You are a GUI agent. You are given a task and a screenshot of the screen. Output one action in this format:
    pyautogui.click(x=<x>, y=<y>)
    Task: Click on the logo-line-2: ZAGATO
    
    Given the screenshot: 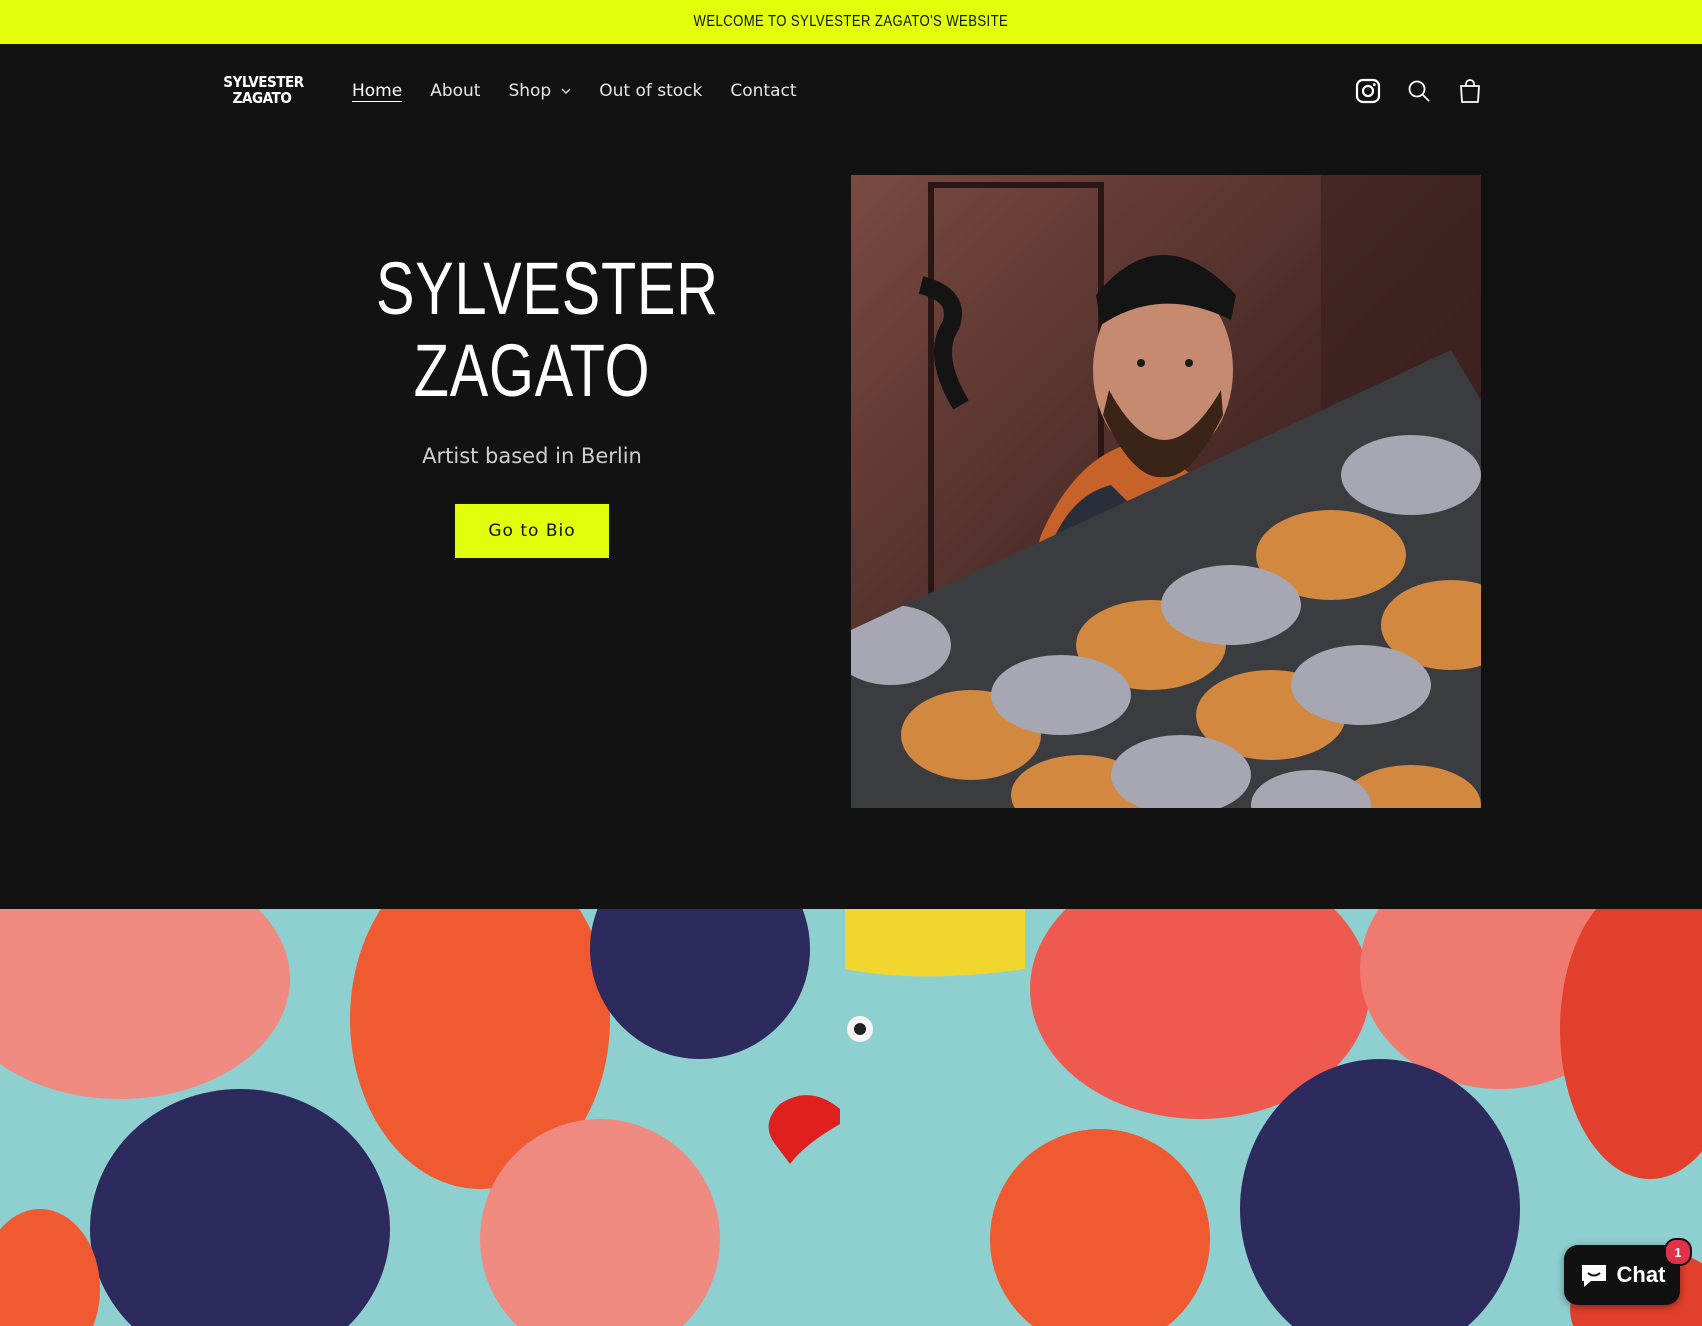 What is the action you would take?
    pyautogui.click(x=262, y=98)
    